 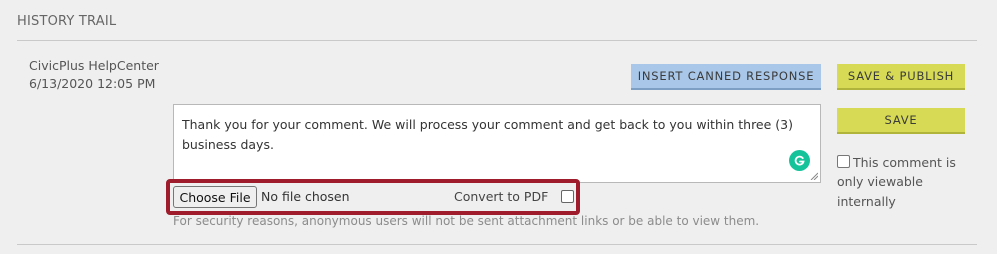 I want to click on author-name: CivicPlus HelpCenter, so click(x=94, y=65).